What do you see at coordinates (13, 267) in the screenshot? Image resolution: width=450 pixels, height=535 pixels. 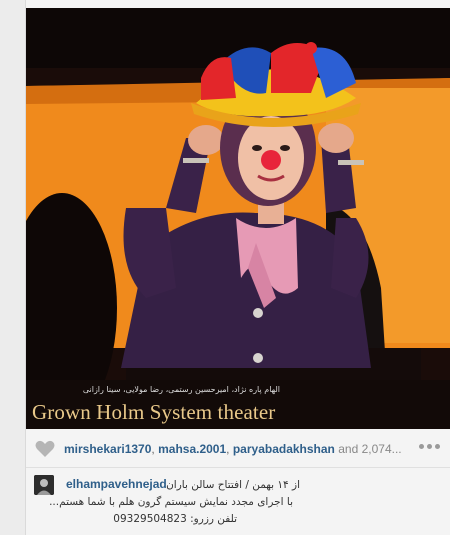 I see `left-gutter` at bounding box center [13, 267].